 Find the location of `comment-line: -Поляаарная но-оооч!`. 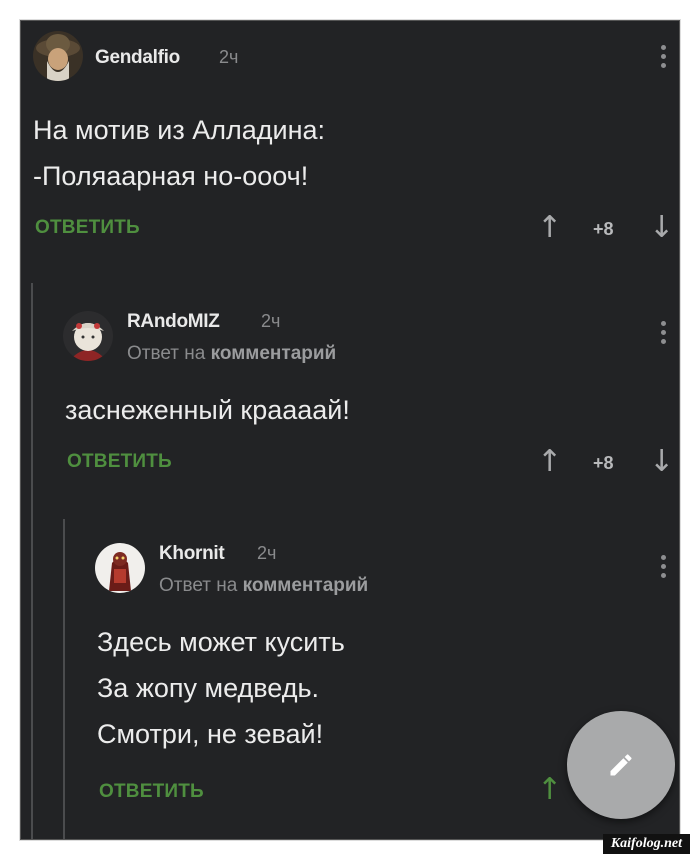

comment-line: -Поляаарная но-оооч! is located at coordinates (171, 176).